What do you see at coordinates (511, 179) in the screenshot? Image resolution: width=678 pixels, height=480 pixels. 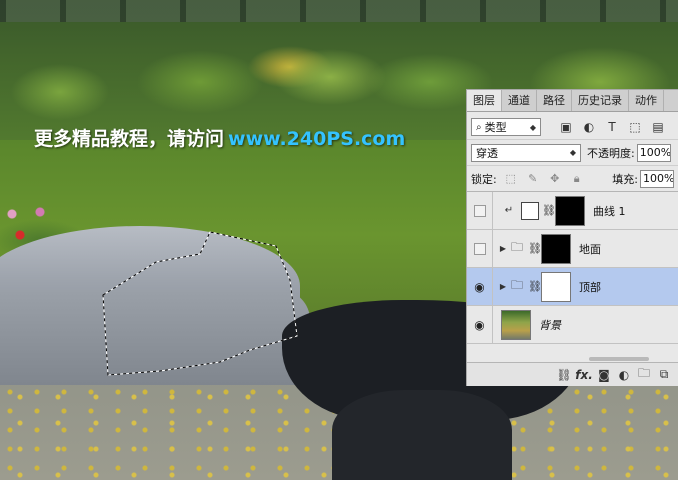 I see `lock-transparent-icon: ⬚` at bounding box center [511, 179].